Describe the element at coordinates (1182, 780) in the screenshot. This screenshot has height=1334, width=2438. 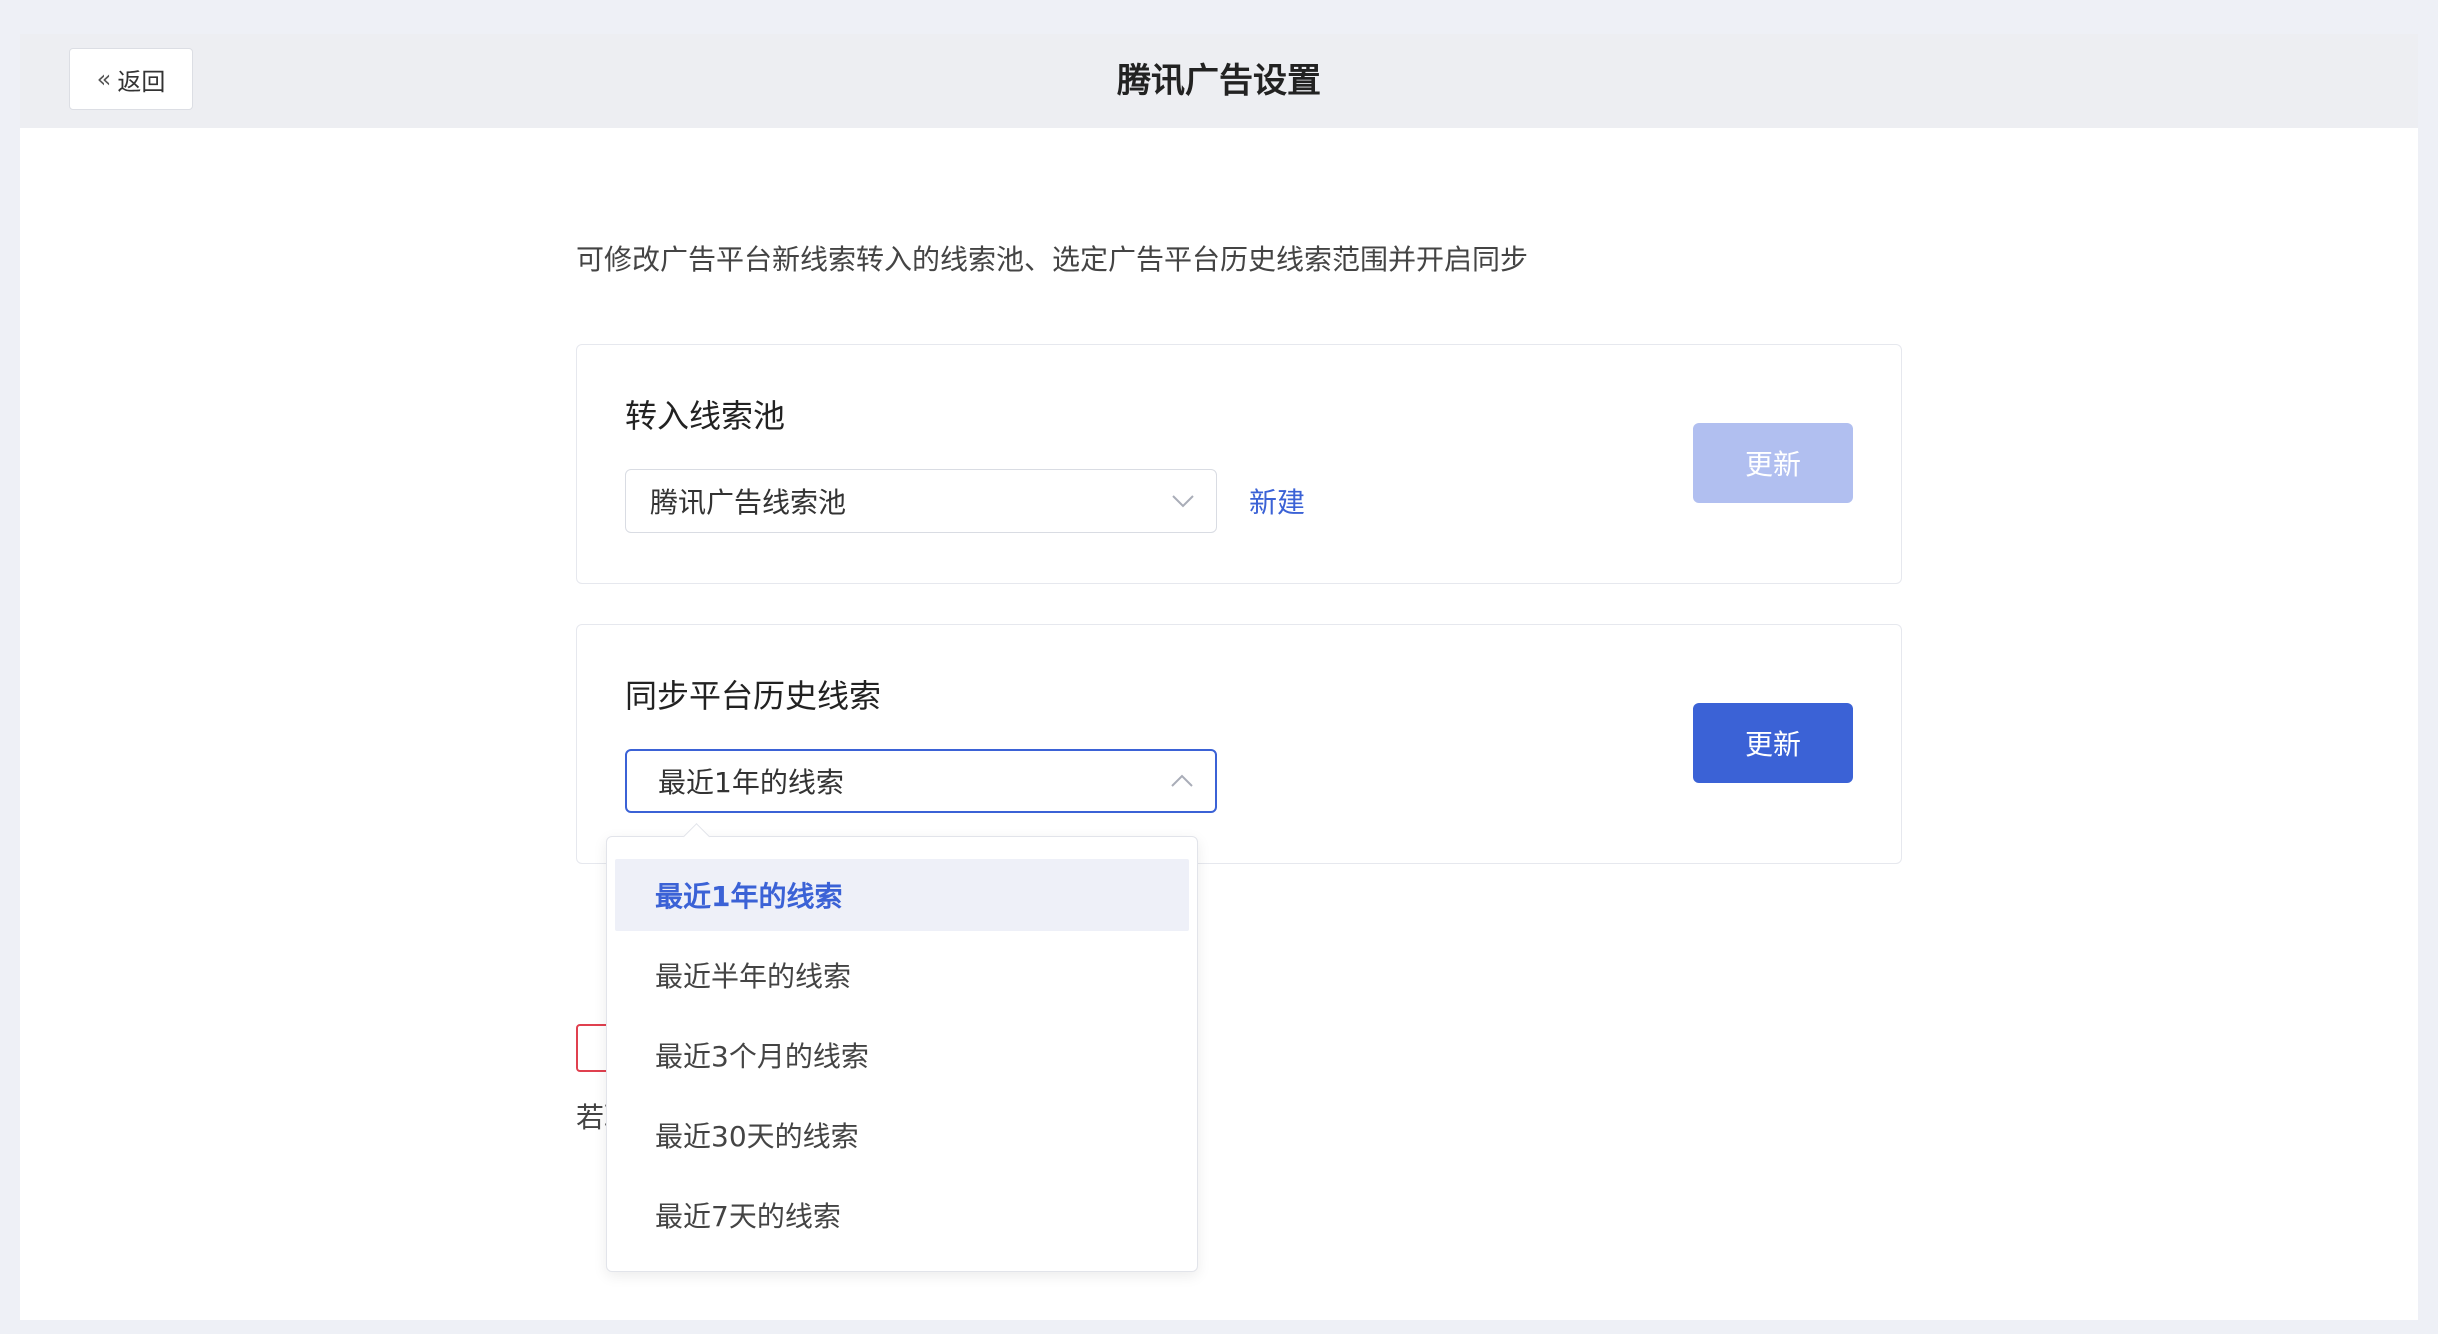
I see `chevron-up-icon` at that location.